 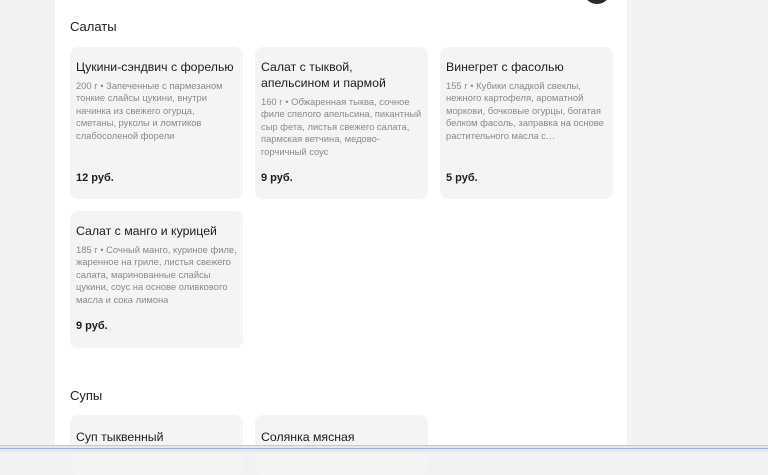 I want to click on menu-item-name: Суп тыквенный, so click(x=120, y=437).